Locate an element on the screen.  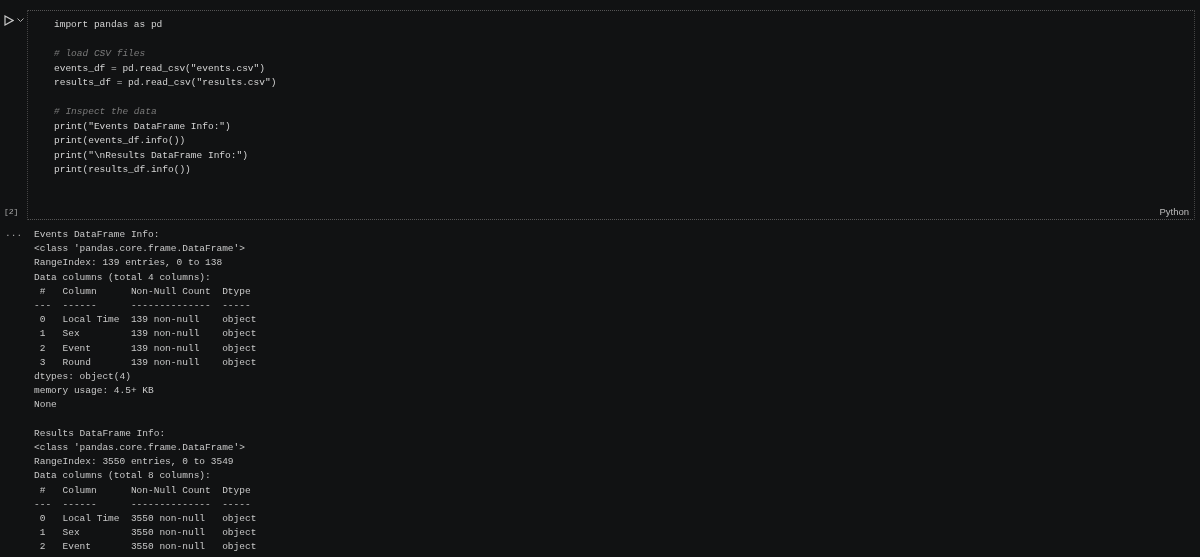
output-line: 3 Round 139 non-null object is located at coordinates (147, 362).